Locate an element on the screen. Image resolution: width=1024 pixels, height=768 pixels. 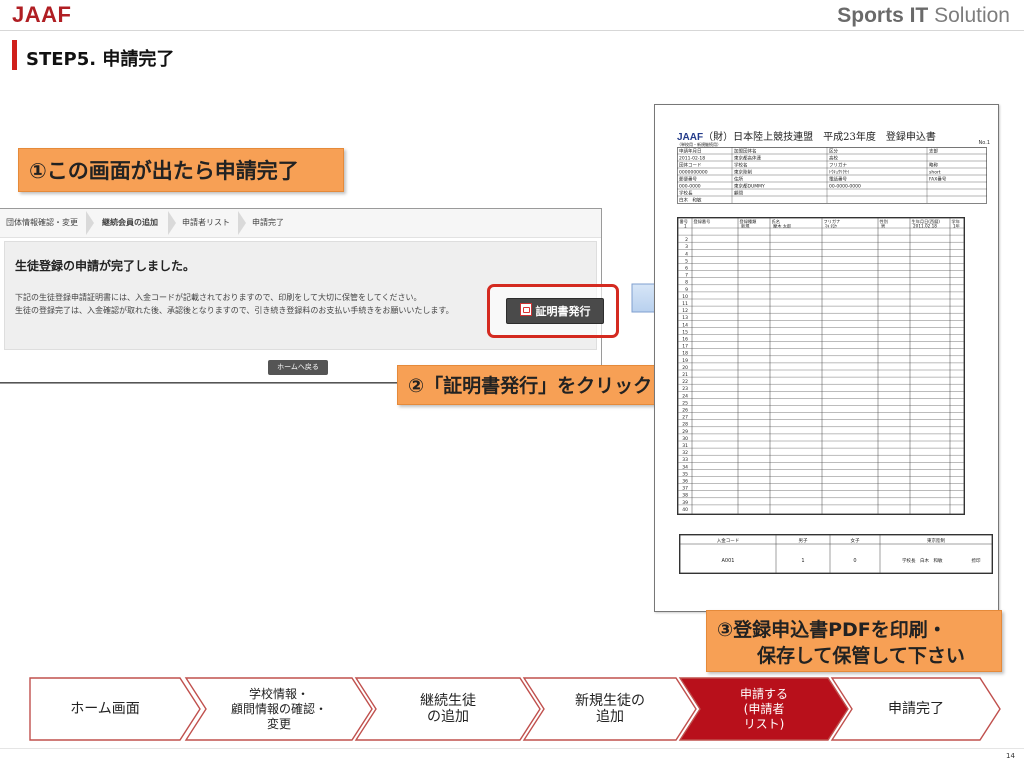
flow-step-label: 継続生徒 の追加 is located at coordinates (448, 709).